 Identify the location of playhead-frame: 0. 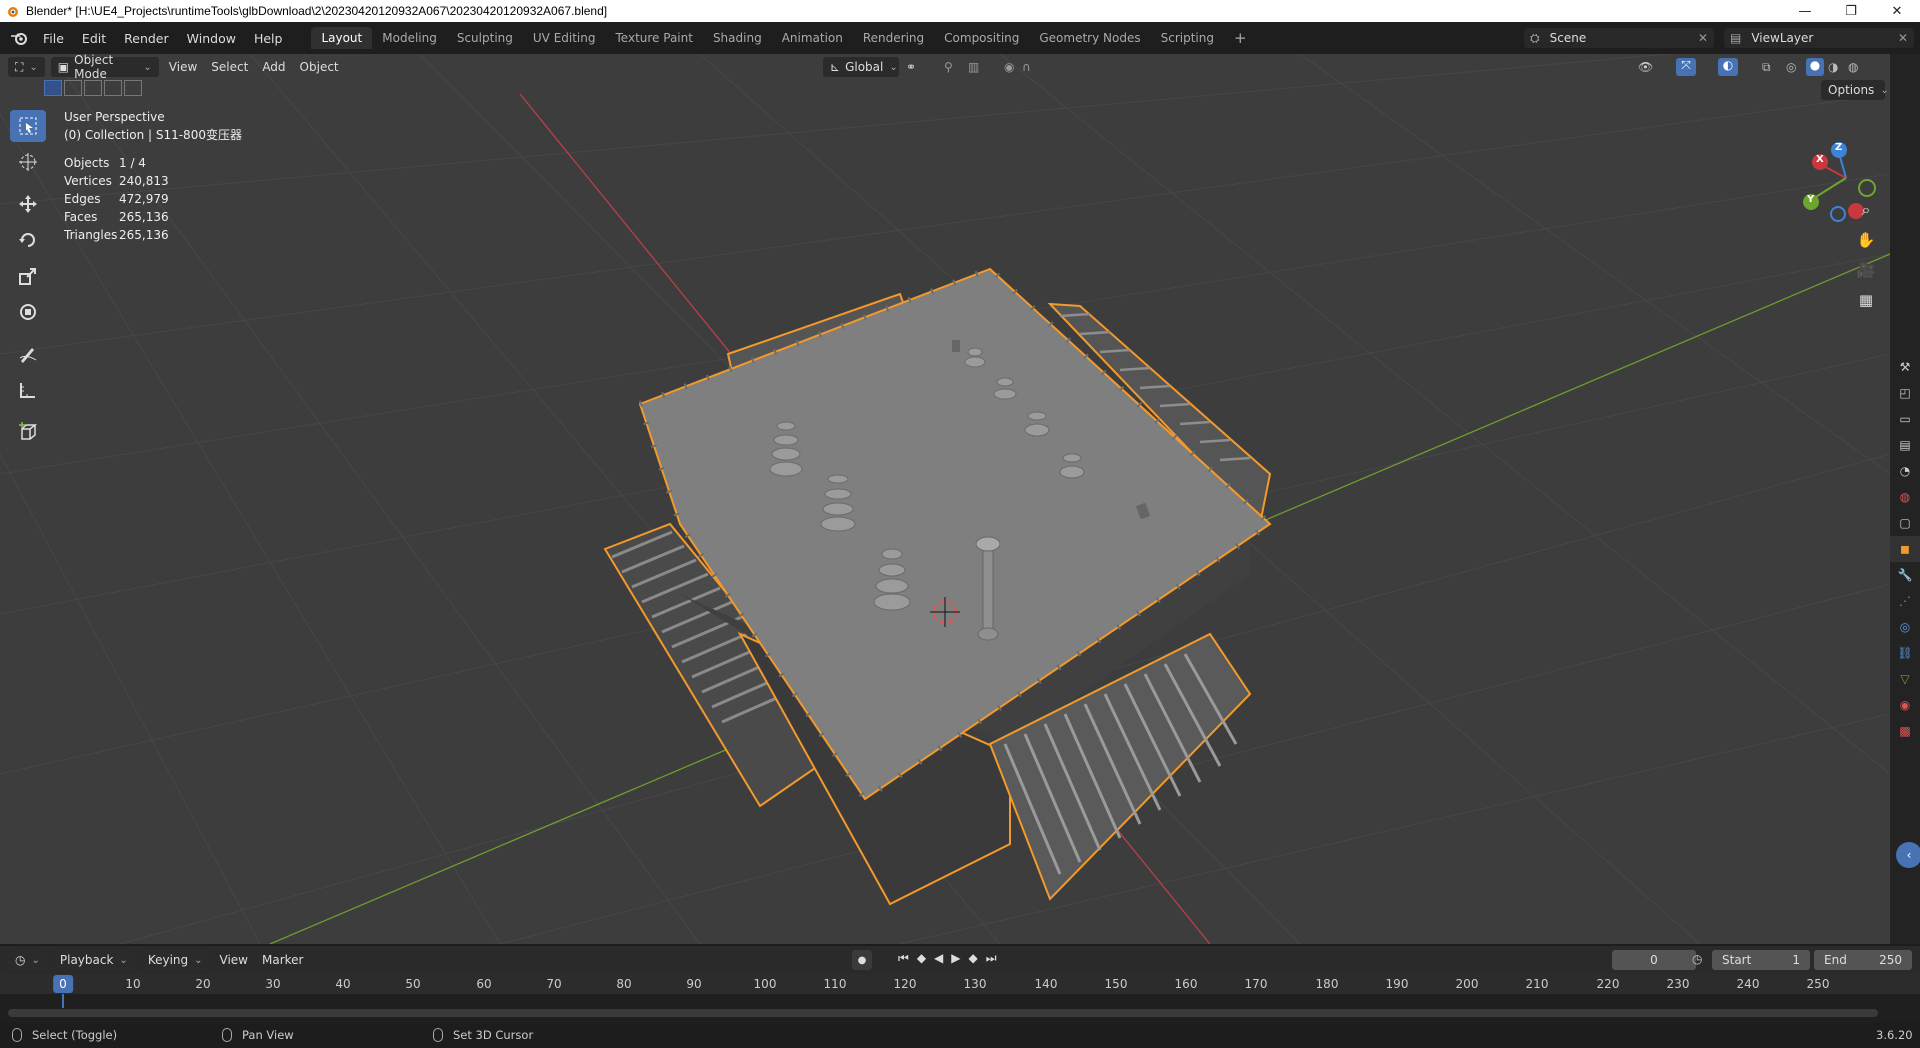
(63, 984).